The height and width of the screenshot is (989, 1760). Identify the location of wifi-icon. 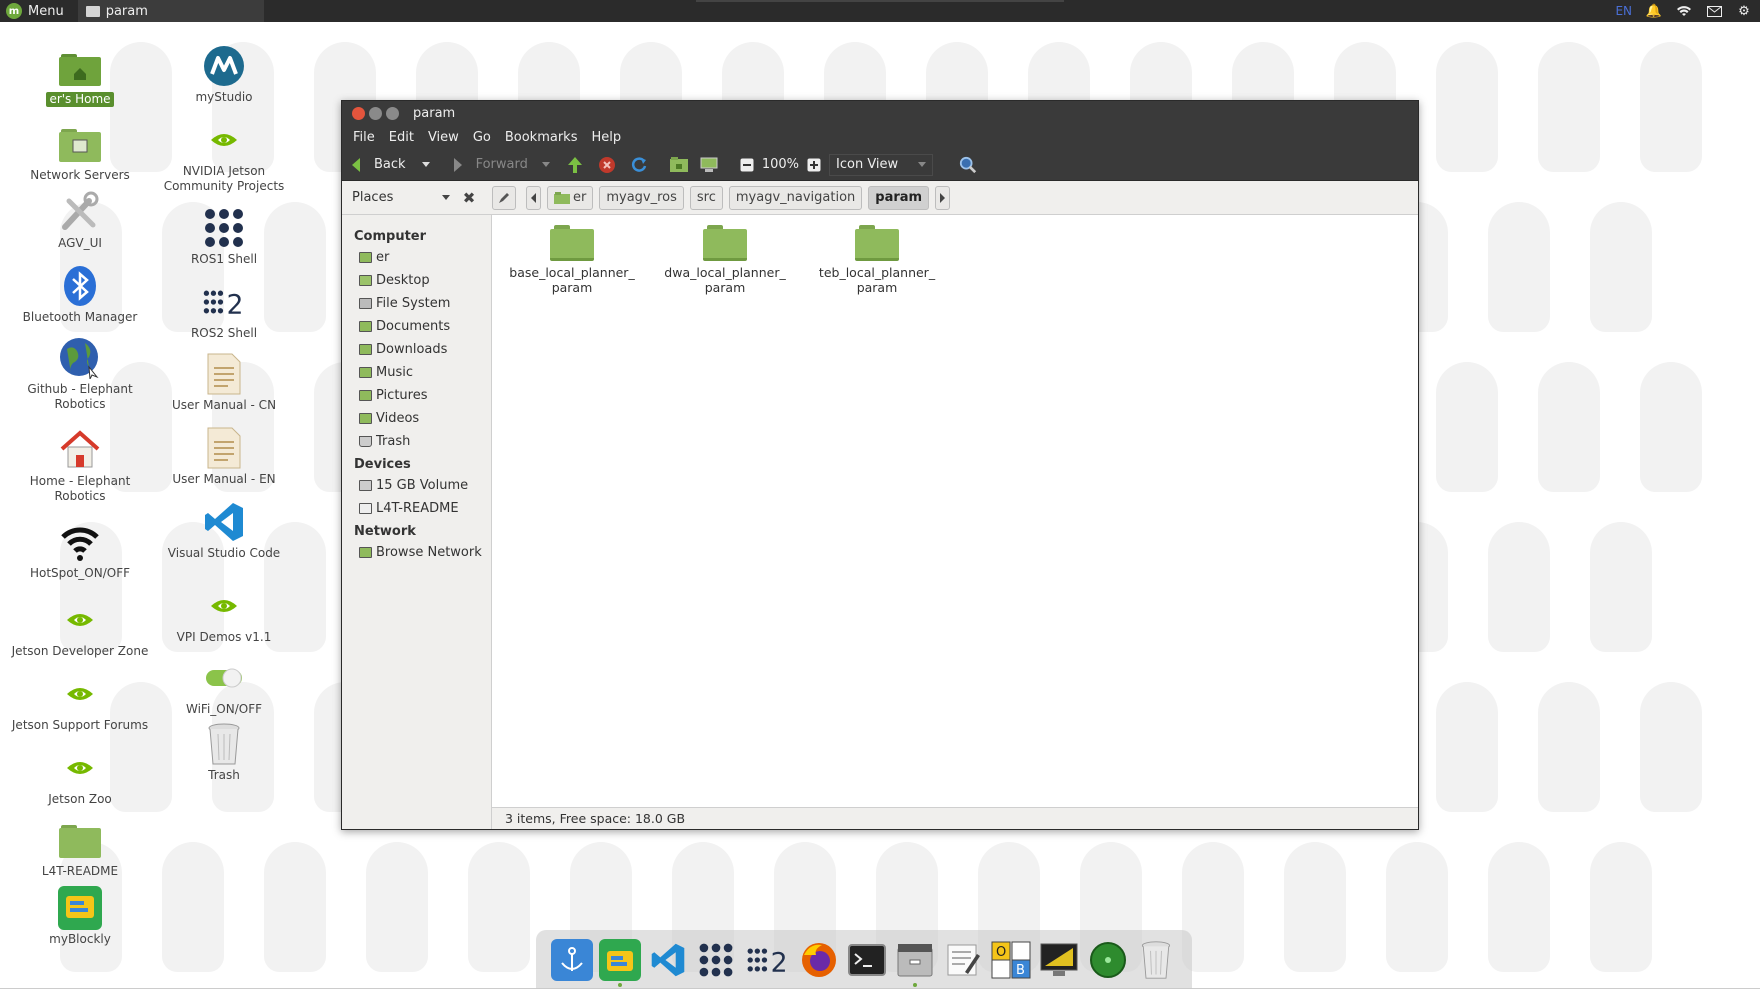
(1684, 11).